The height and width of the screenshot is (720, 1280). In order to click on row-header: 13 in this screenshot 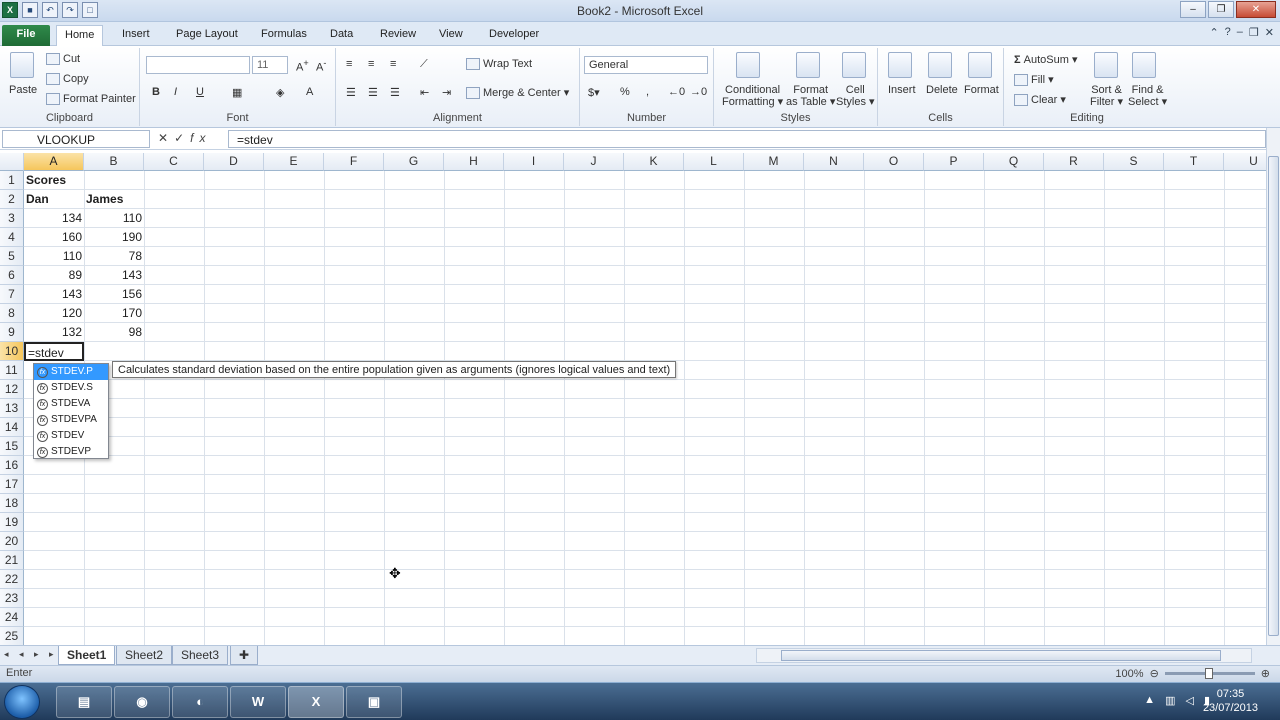, I will do `click(12, 408)`.